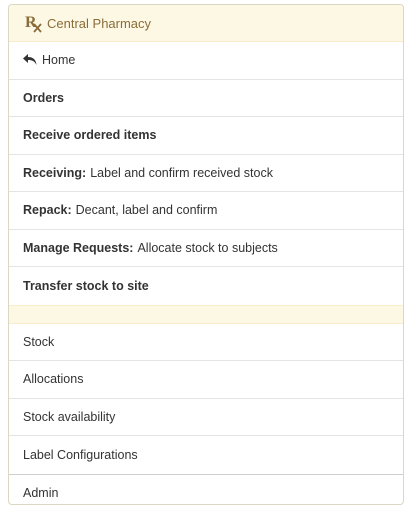 The width and height of the screenshot is (414, 514). I want to click on rx-icon: R, so click(33, 23).